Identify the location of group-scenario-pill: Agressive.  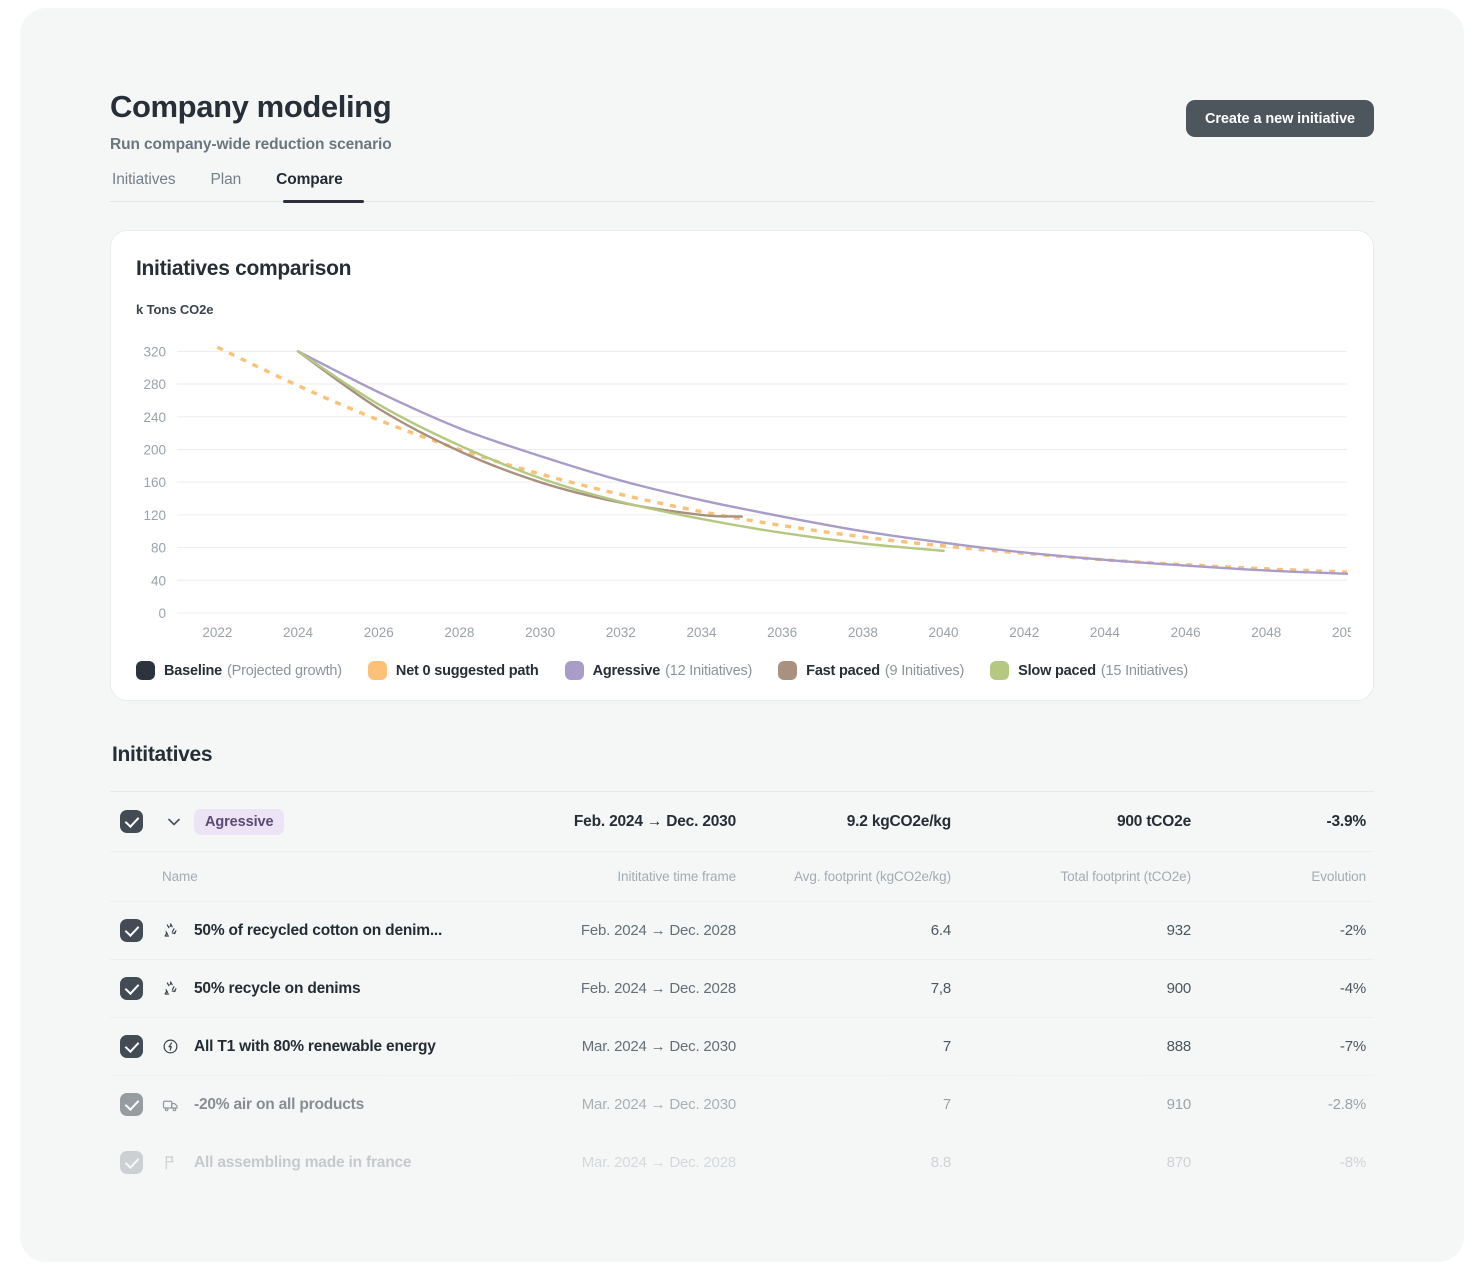
(239, 821).